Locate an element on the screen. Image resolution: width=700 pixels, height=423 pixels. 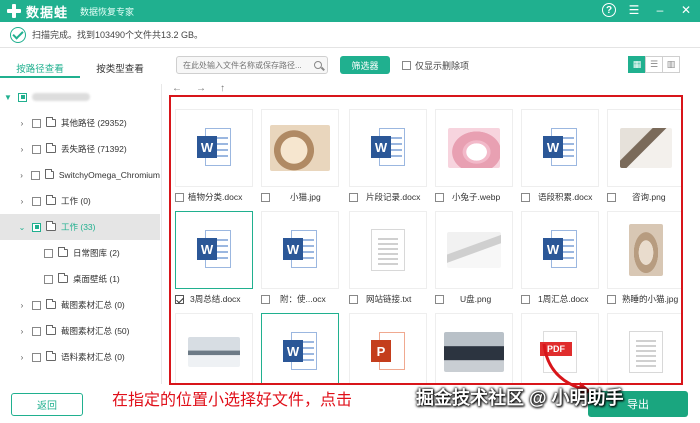
tree-item-corpus: › 语料素材汇总 (0) is located at coordinates (80, 357).